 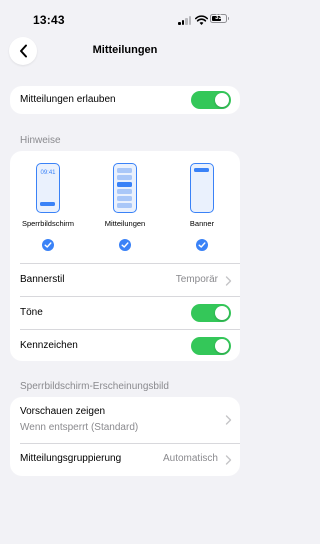 I want to click on banner-style-label: Bannerstil, so click(x=42, y=279).